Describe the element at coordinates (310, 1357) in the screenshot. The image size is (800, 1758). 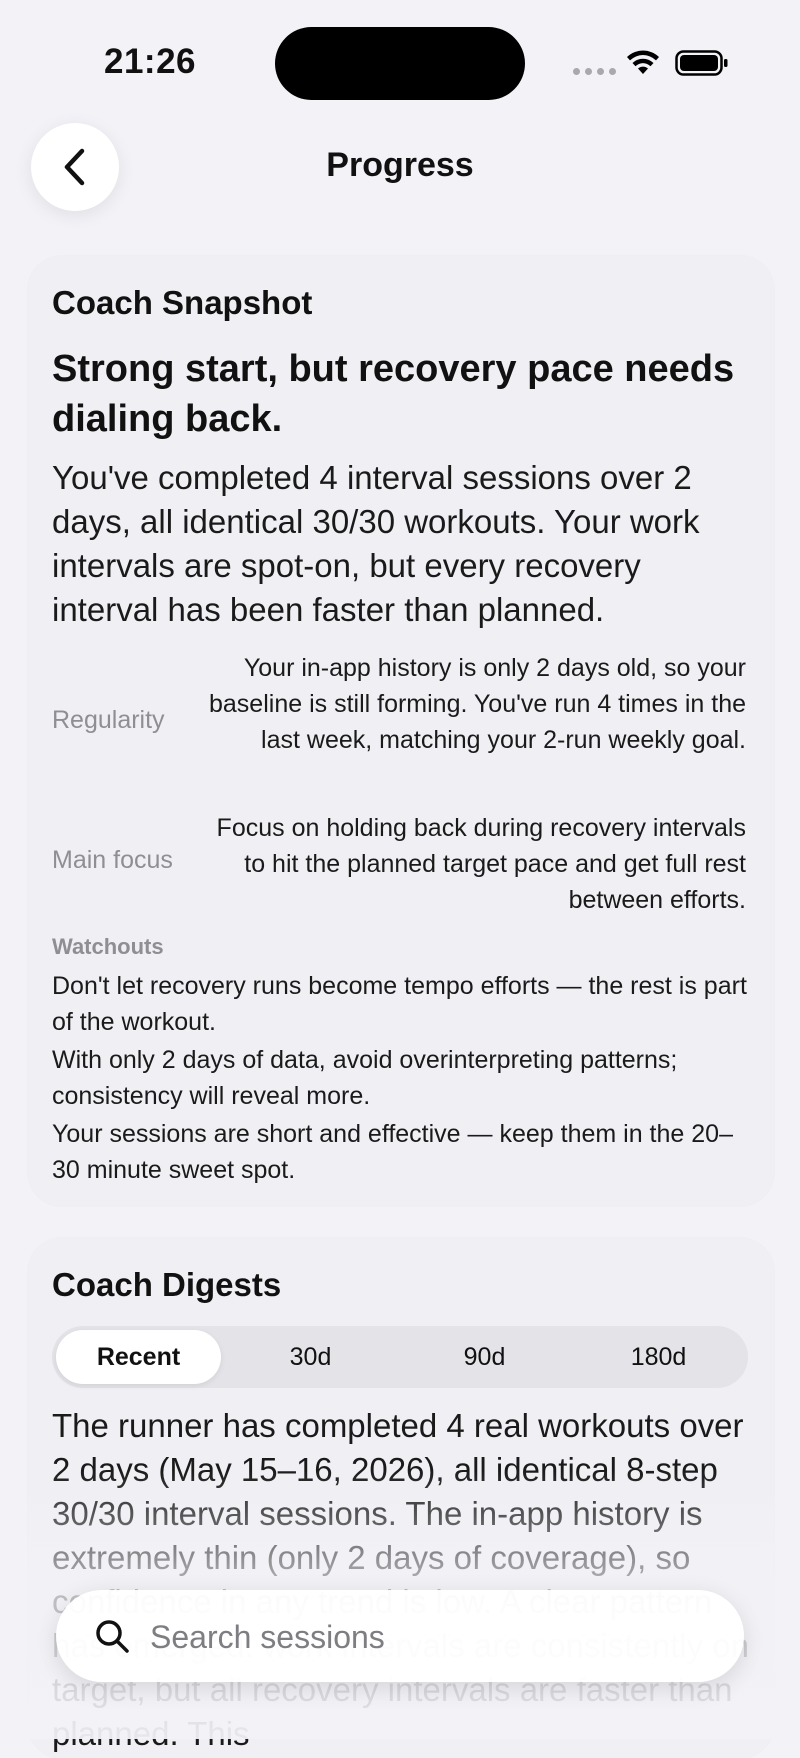
I see `tab-30d: 30d` at that location.